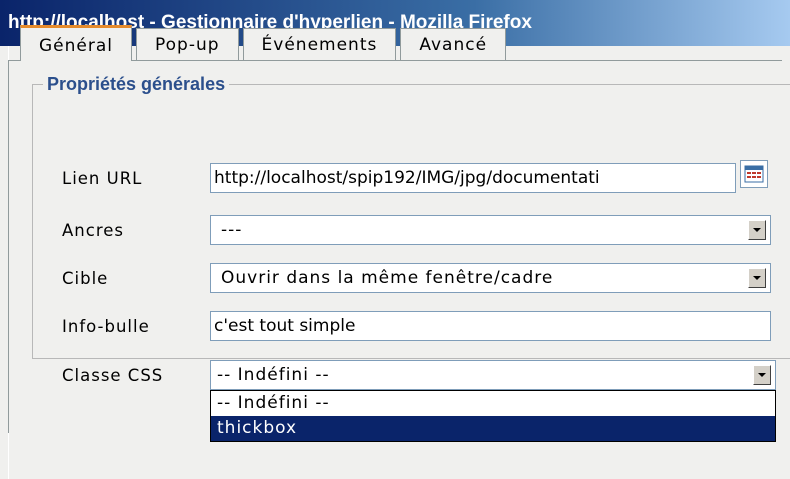 The width and height of the screenshot is (790, 479). Describe the element at coordinates (387, 278) in the screenshot. I see `target-select-value: Ouvrir dans la même fenêtre/cadre` at that location.